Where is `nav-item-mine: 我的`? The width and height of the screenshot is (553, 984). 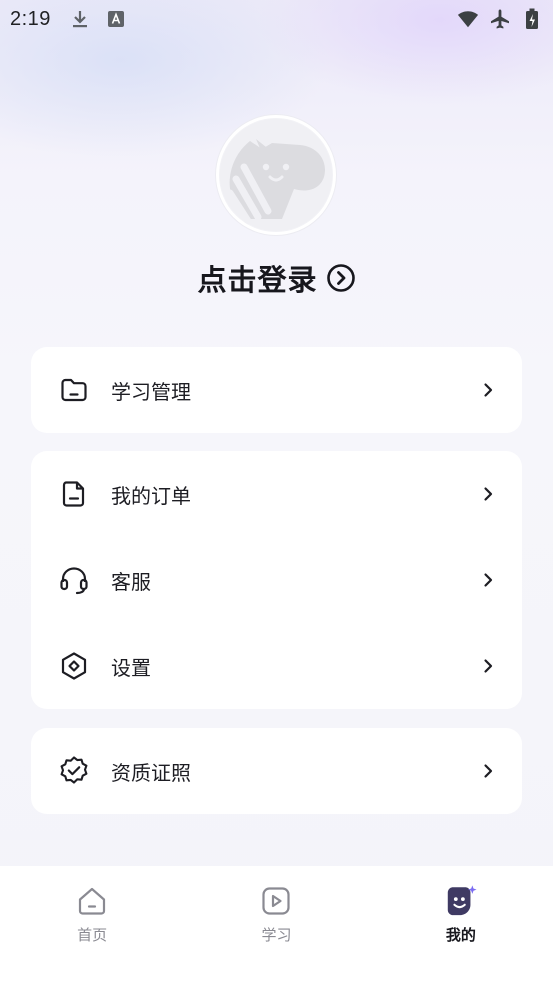
nav-item-mine: 我的 is located at coordinates (461, 925).